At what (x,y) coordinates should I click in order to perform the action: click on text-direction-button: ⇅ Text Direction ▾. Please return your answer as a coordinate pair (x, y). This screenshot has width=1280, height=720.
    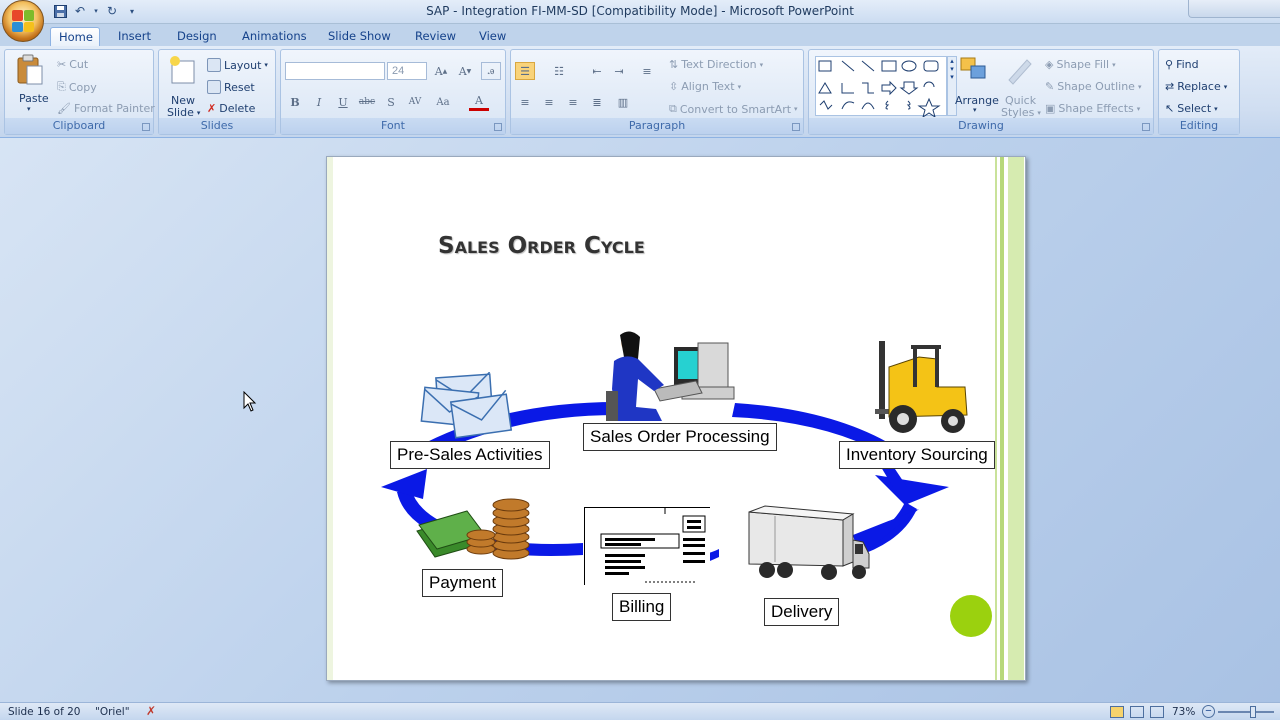
    Looking at the image, I should click on (716, 64).